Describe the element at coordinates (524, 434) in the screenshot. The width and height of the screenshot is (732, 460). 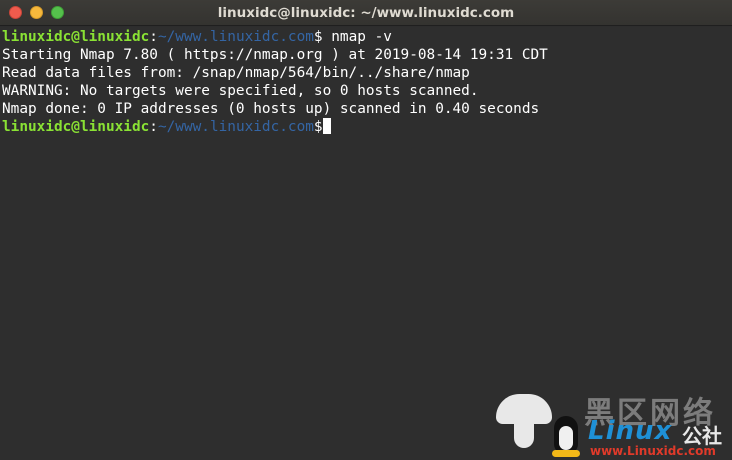
I see `mushroom-stem-icon` at that location.